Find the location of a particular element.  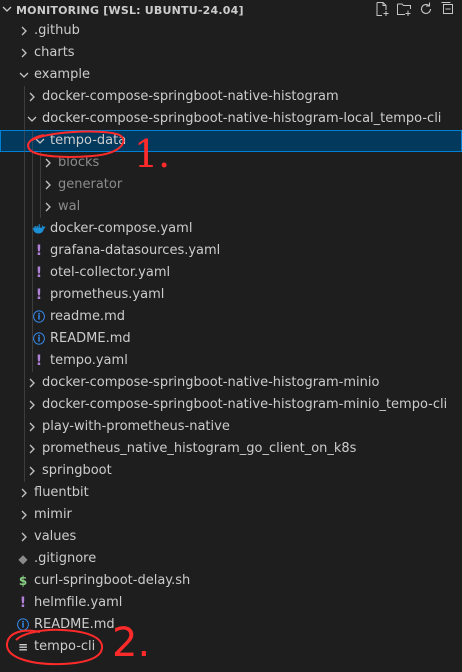

file-curl-springboot-delay-sh: $ curl-springboot-delay.sh is located at coordinates (231, 581).